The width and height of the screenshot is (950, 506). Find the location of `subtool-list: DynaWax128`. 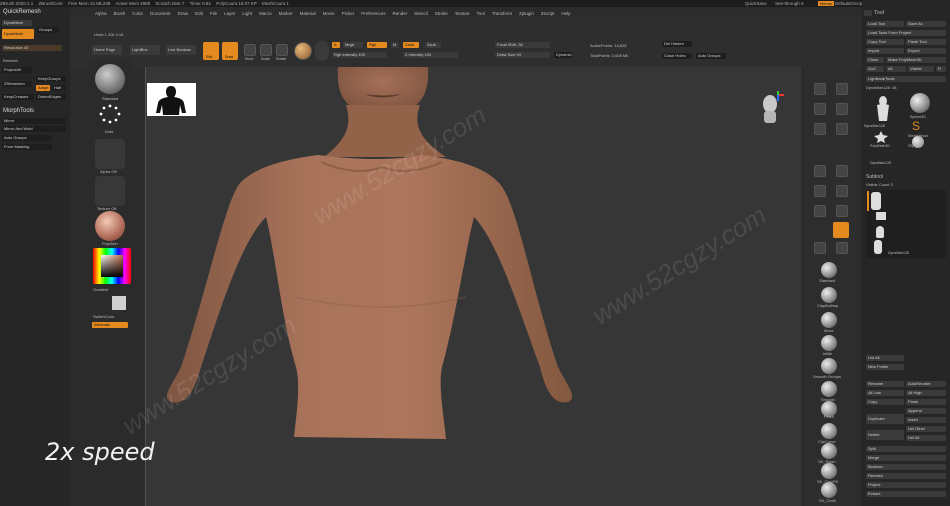

subtool-list: DynaWax128 is located at coordinates (906, 224).